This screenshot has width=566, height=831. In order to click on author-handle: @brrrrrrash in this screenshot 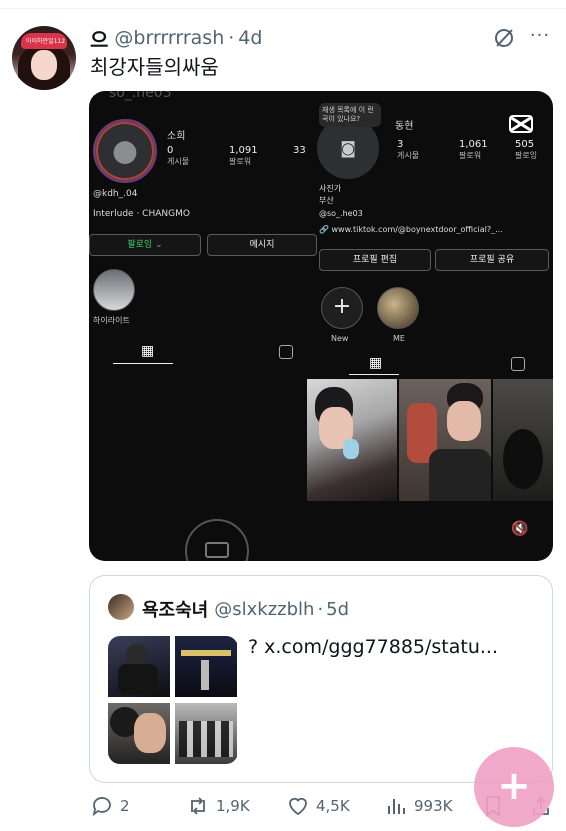, I will do `click(169, 38)`.